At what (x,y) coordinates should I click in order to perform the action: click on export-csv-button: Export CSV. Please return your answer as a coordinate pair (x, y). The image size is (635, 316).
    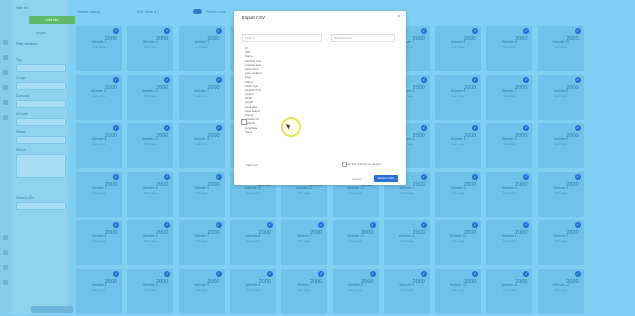
    Looking at the image, I should click on (386, 178).